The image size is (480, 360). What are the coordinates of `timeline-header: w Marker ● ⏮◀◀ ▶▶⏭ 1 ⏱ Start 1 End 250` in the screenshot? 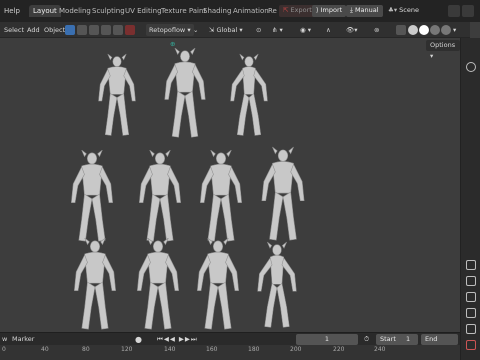 It's located at (230, 343).